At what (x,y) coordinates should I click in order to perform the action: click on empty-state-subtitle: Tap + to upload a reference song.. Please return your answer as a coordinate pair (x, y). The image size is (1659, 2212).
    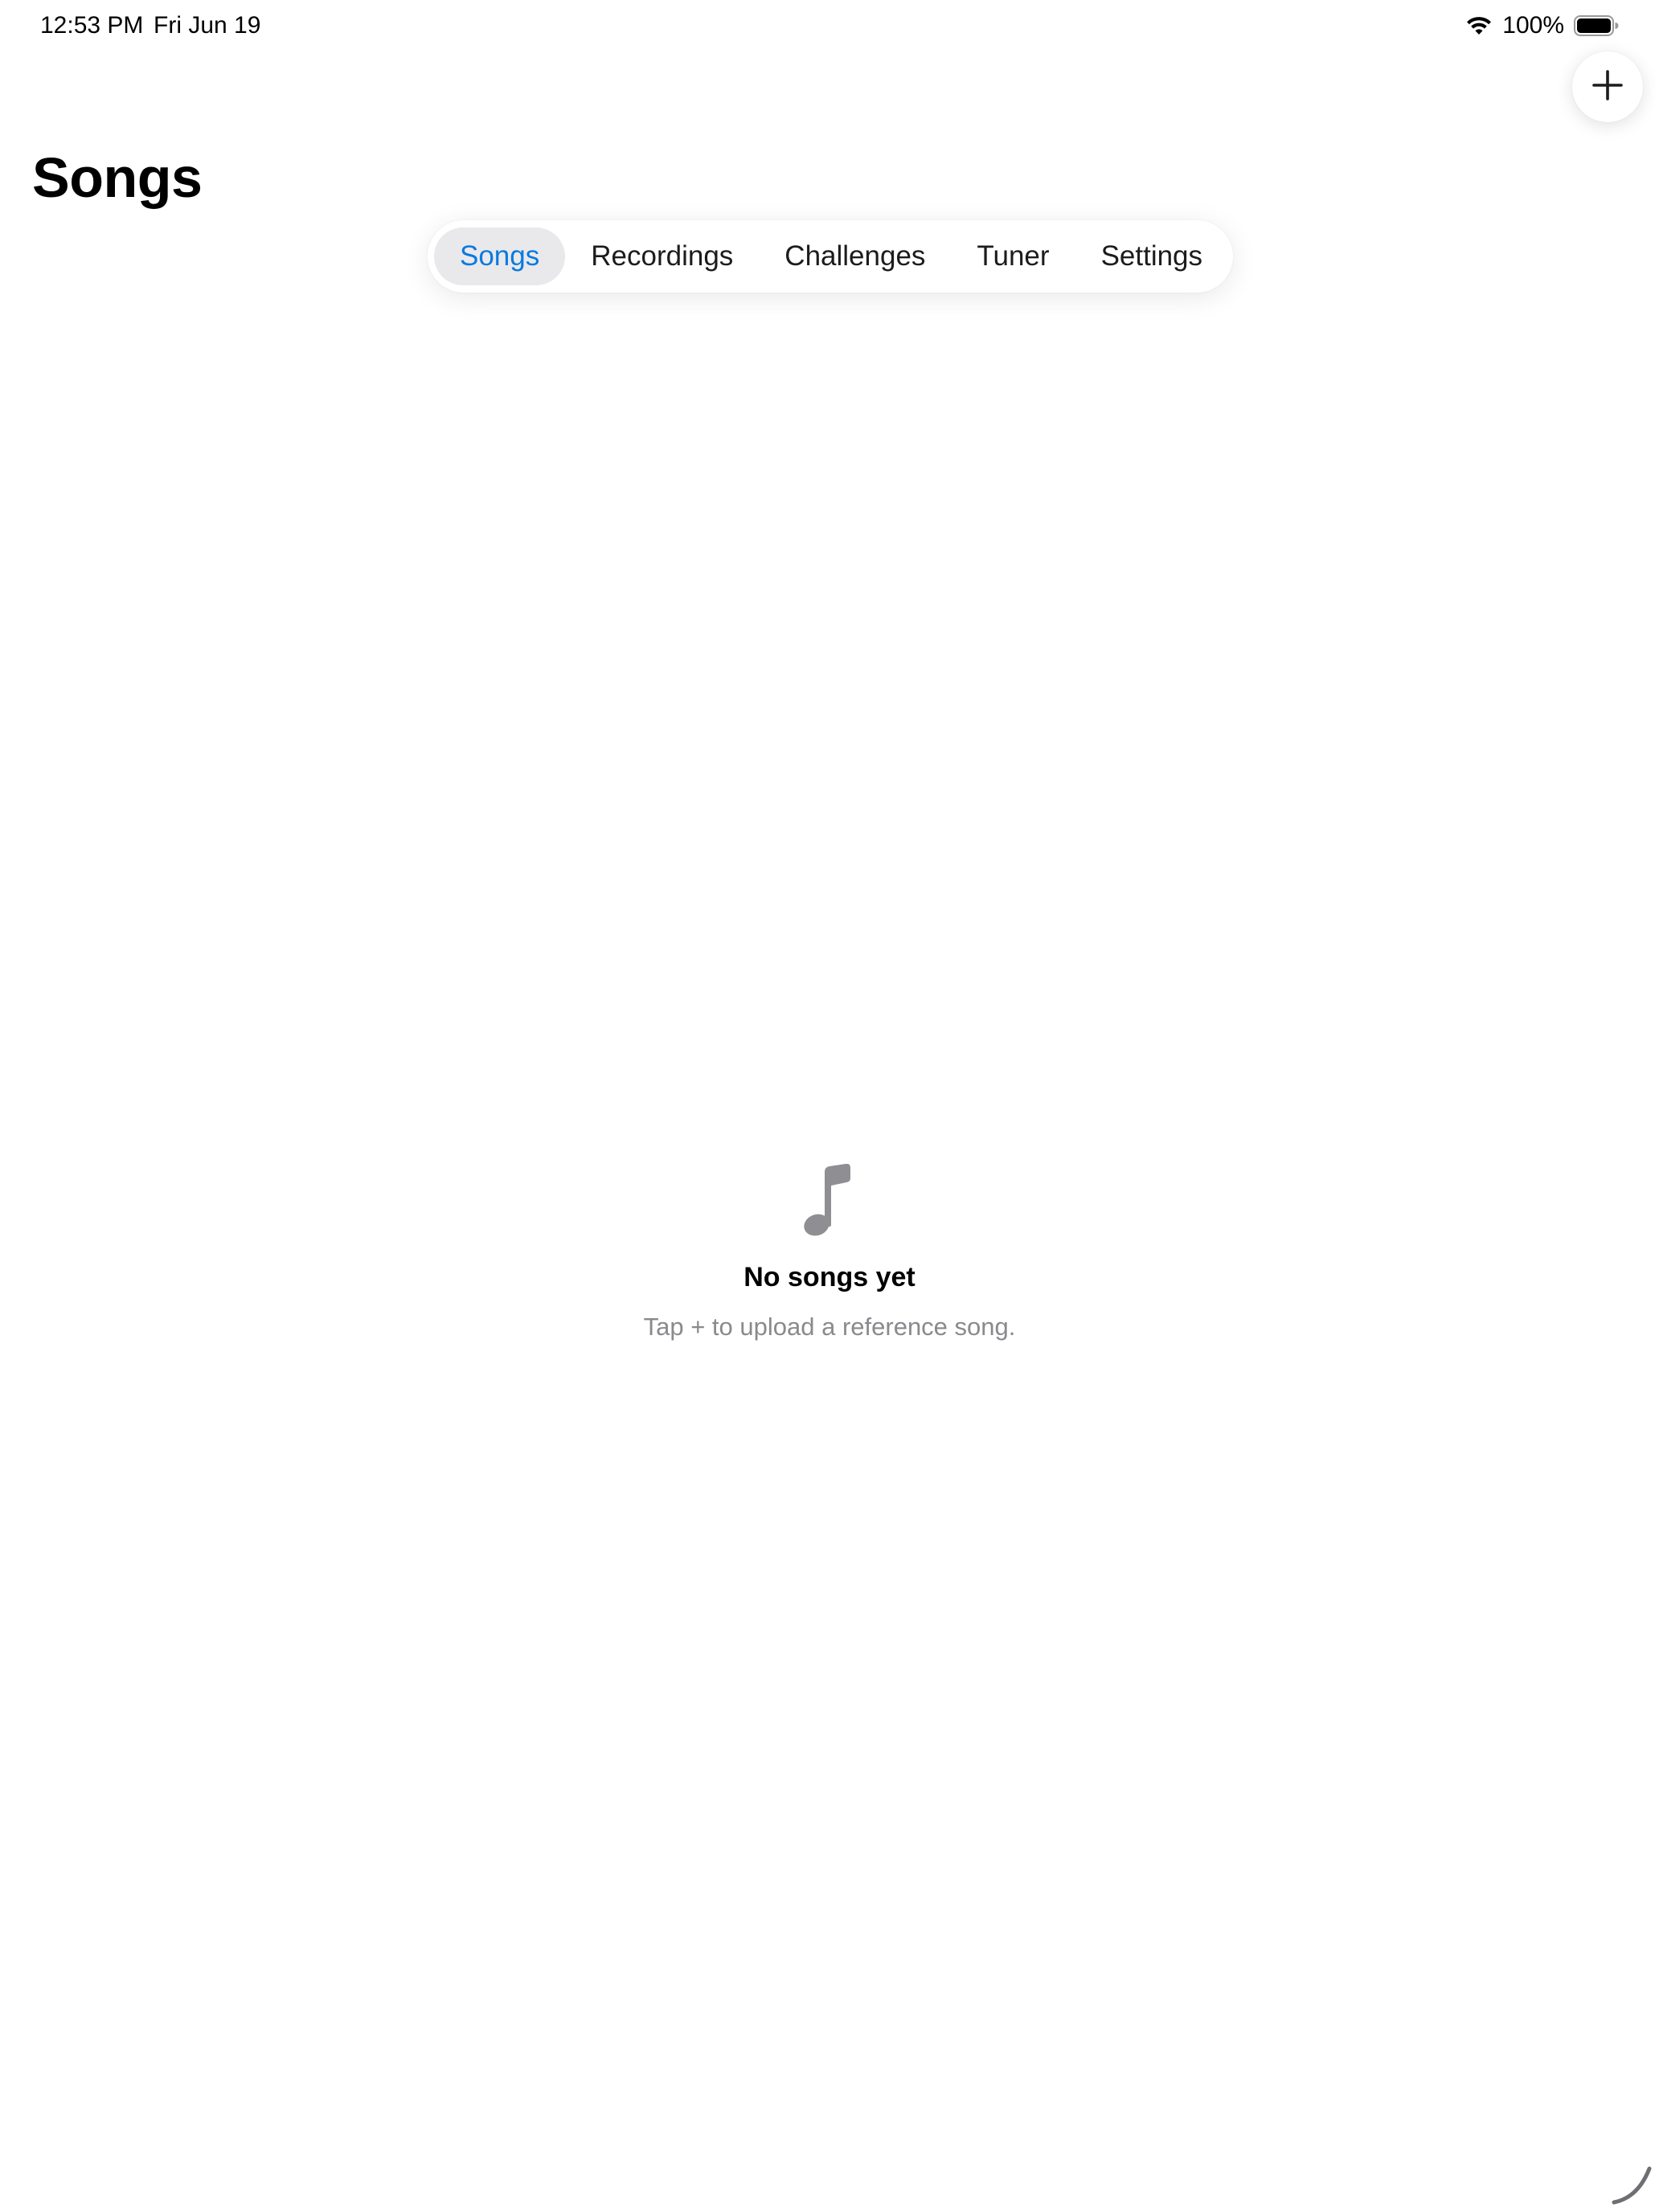
    Looking at the image, I should click on (829, 1327).